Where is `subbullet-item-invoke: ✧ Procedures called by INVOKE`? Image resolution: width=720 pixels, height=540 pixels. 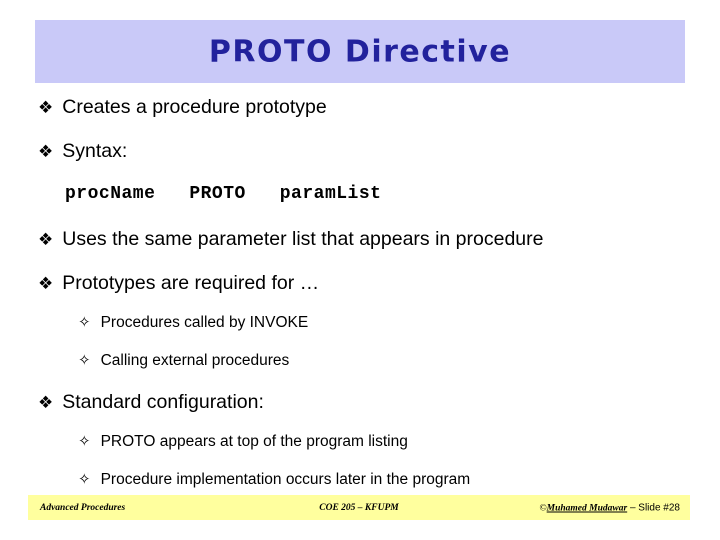 subbullet-item-invoke: ✧ Procedures called by INVOKE is located at coordinates (193, 323).